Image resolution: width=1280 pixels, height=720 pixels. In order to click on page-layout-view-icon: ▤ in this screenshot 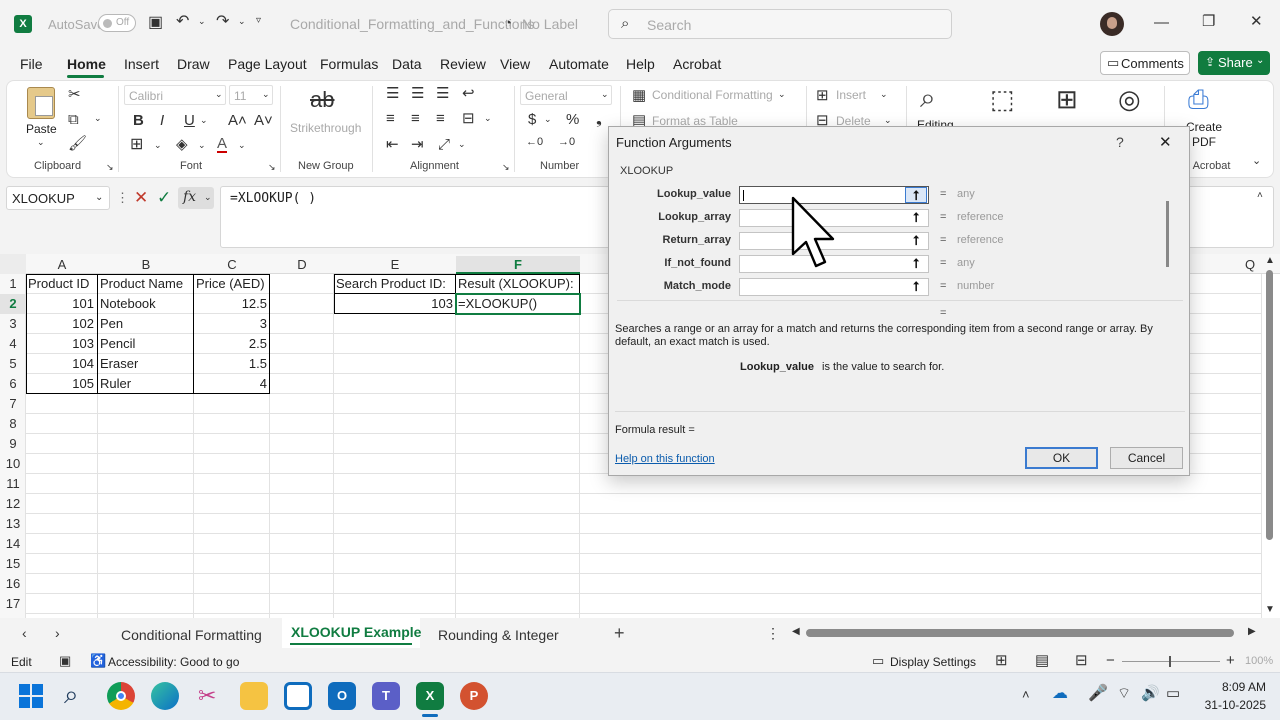, I will do `click(1042, 660)`.